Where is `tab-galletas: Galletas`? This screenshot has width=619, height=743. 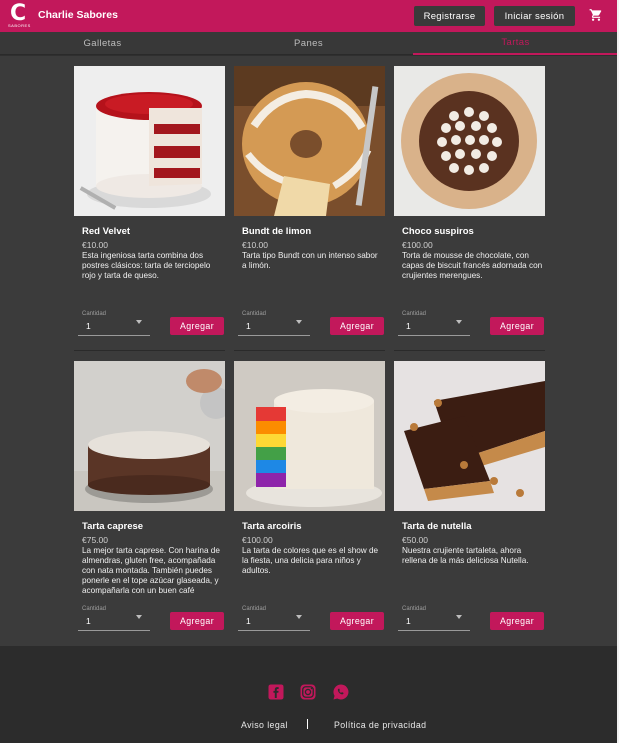 tab-galletas: Galletas is located at coordinates (102, 43).